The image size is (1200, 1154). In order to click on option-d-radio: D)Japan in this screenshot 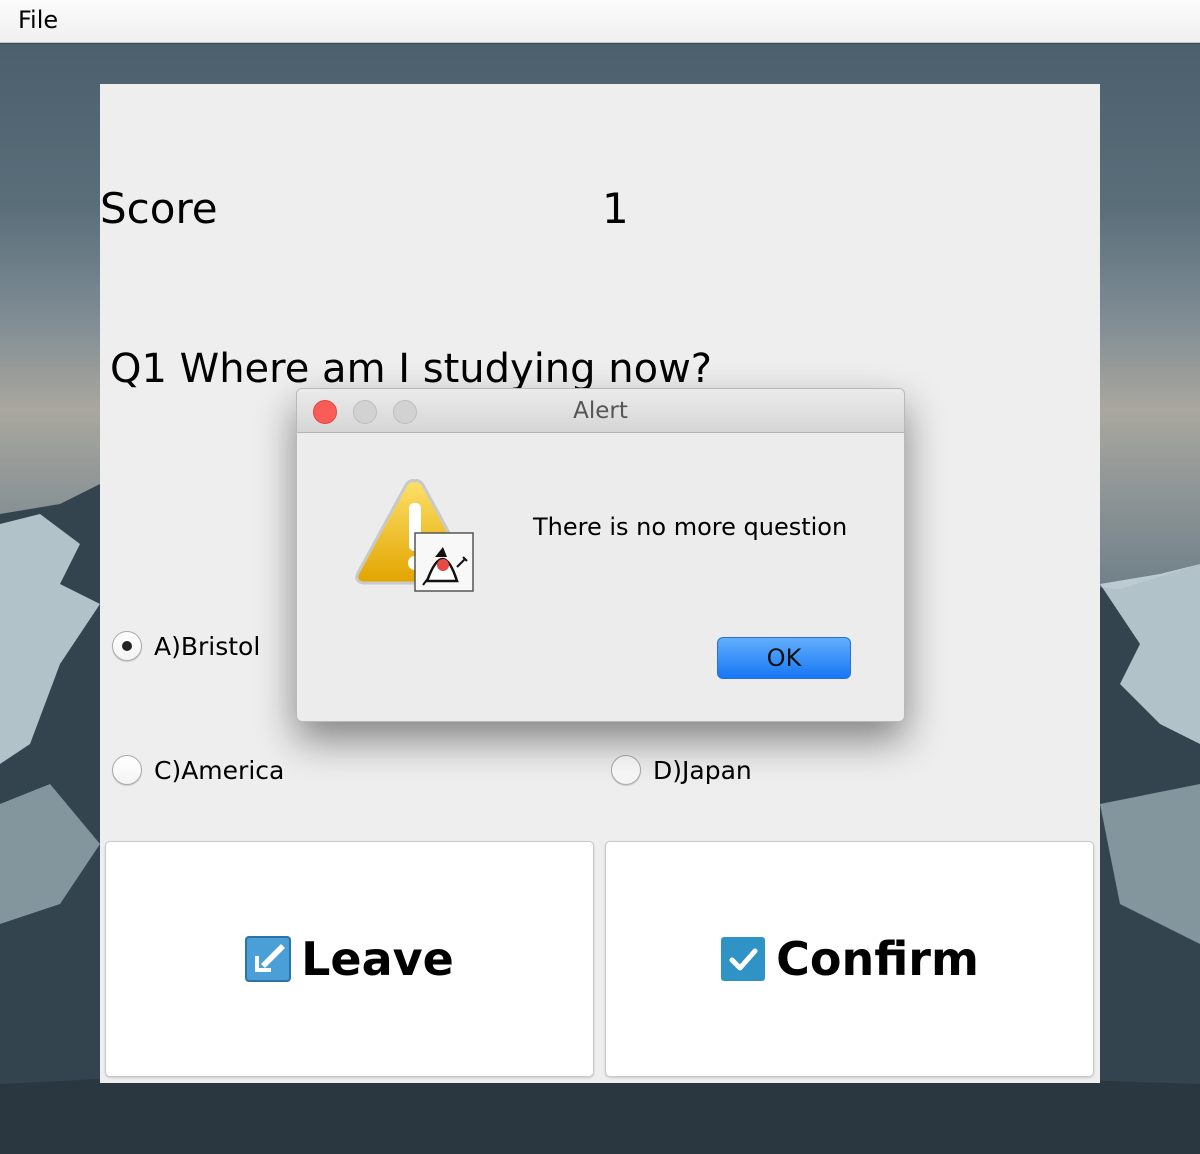, I will do `click(681, 770)`.